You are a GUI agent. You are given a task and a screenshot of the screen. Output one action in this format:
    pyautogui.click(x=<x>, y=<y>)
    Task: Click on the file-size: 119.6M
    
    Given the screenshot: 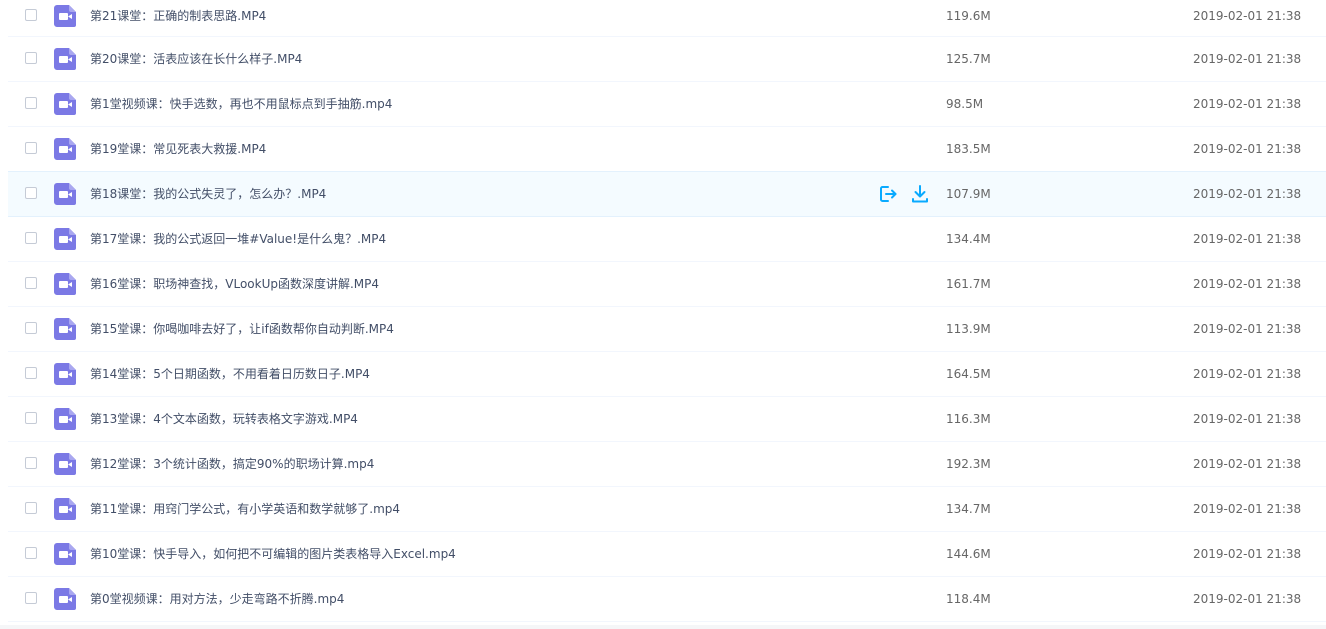 What is the action you would take?
    pyautogui.click(x=968, y=16)
    